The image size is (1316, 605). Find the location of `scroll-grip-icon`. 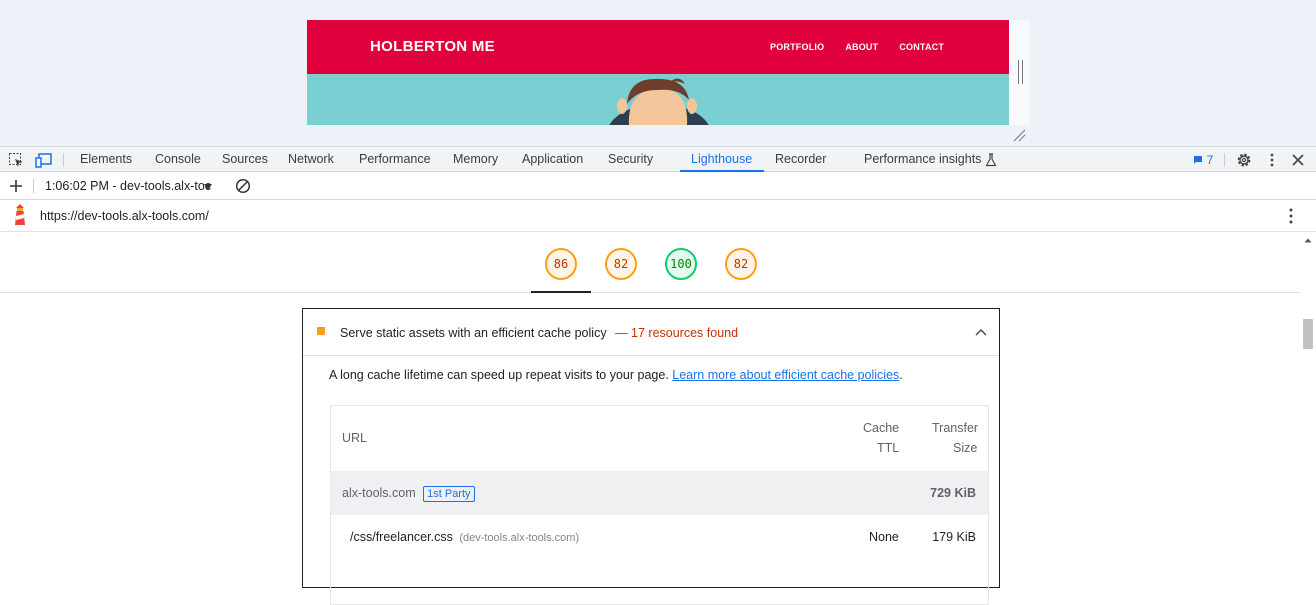

scroll-grip-icon is located at coordinates (1020, 72).